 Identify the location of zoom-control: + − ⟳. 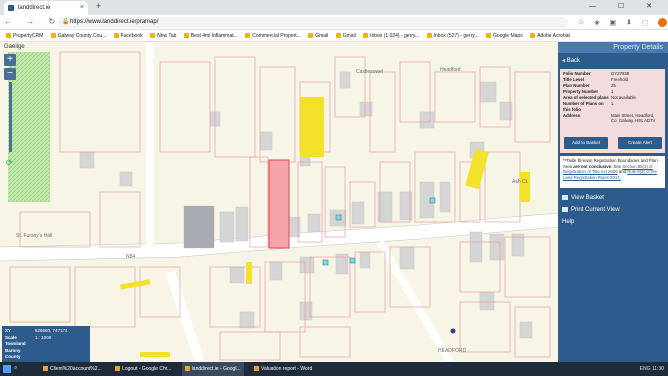
(10, 112).